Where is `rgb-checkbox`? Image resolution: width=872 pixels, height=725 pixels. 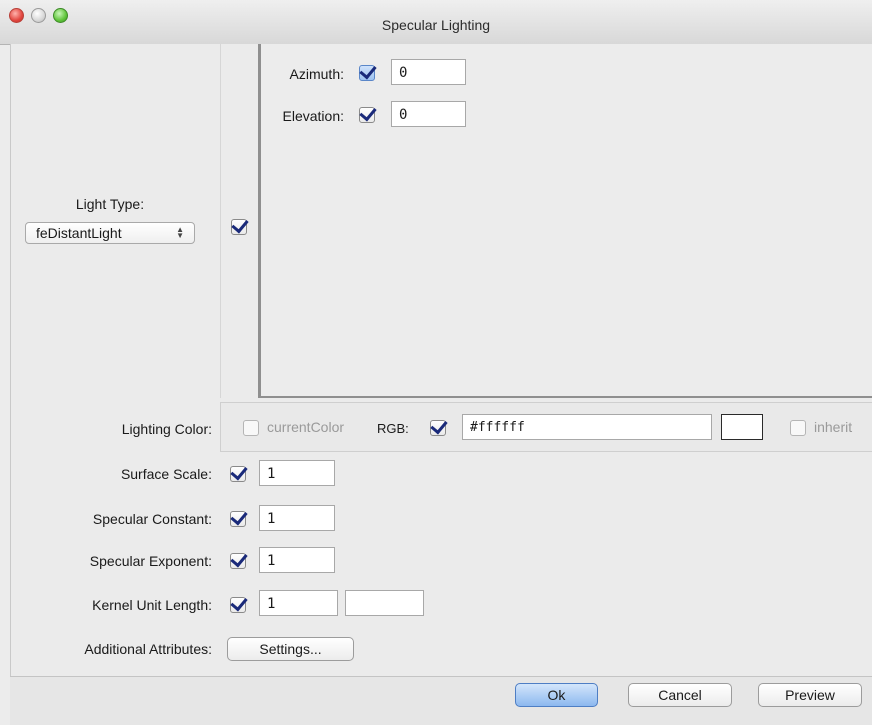
rgb-checkbox is located at coordinates (438, 428).